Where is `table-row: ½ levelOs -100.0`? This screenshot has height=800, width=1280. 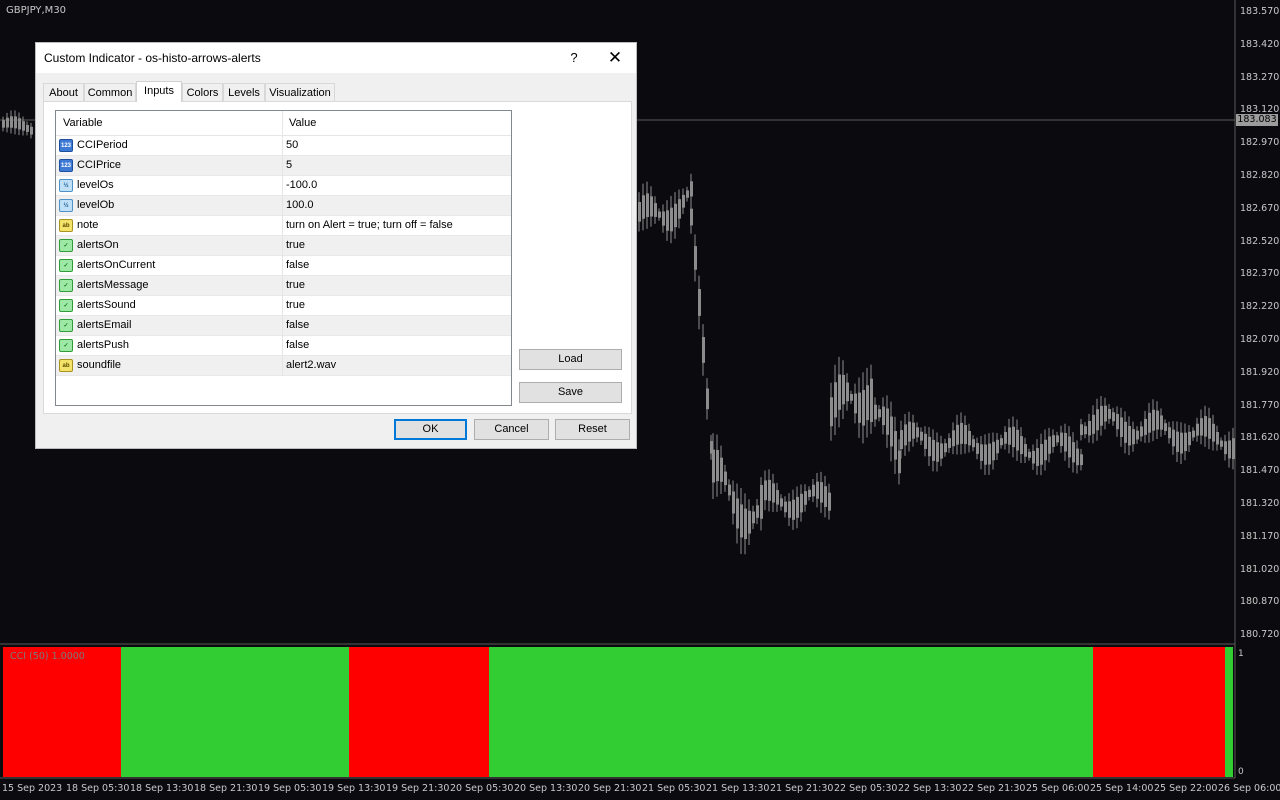
table-row: ½ levelOs -100.0 is located at coordinates (283, 186).